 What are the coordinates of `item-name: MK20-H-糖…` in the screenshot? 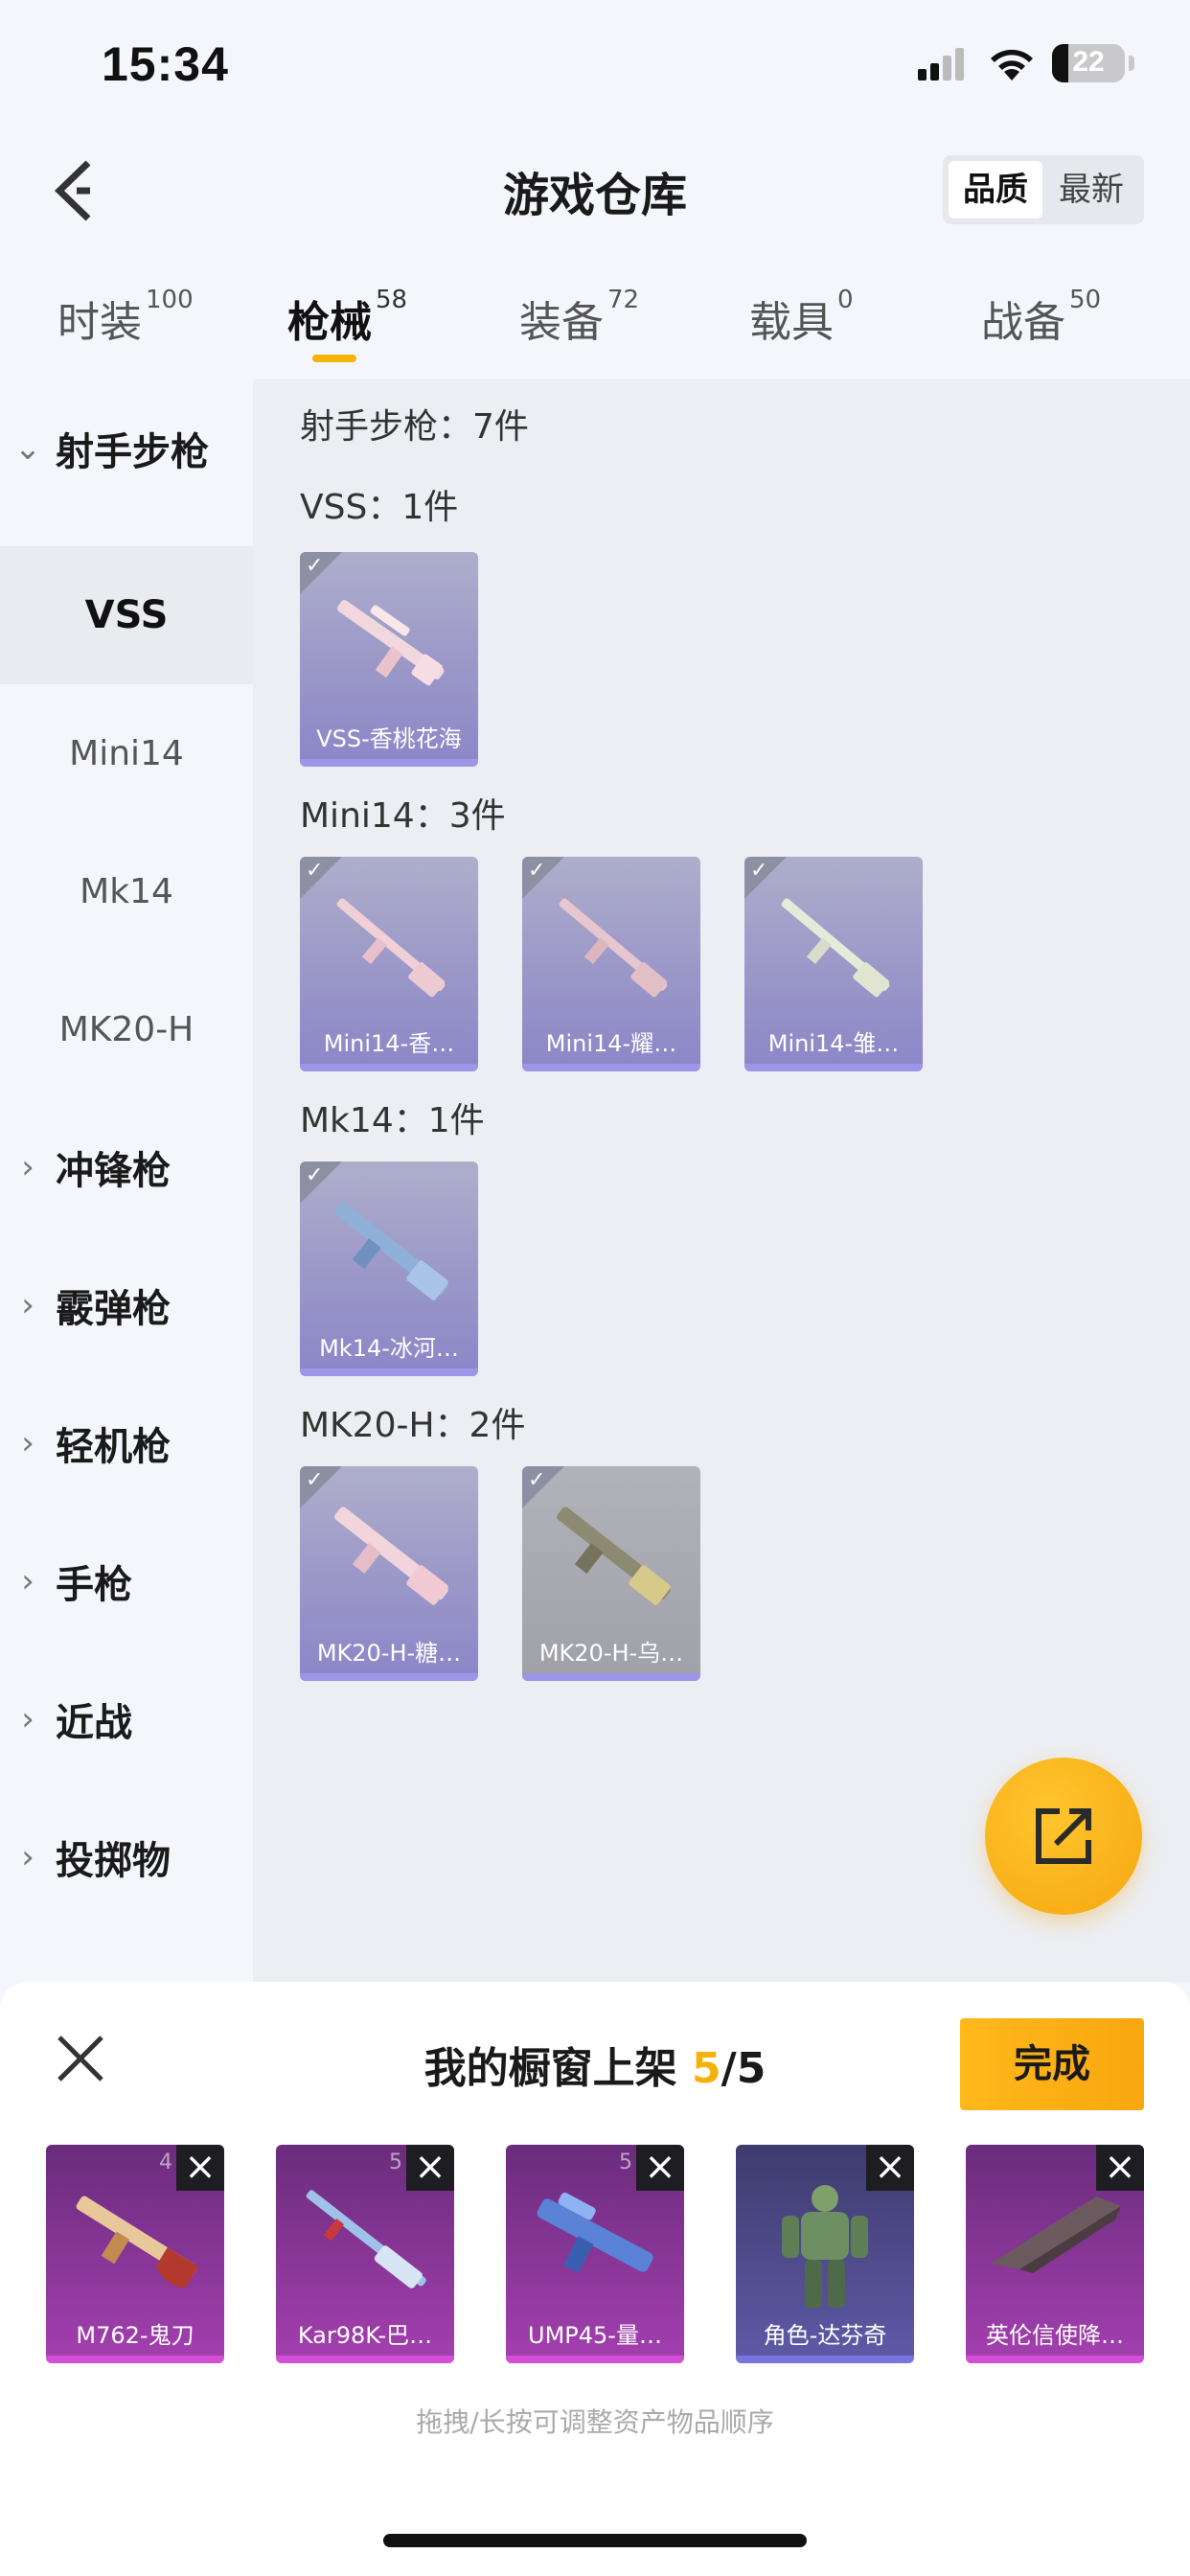 It's located at (389, 1653).